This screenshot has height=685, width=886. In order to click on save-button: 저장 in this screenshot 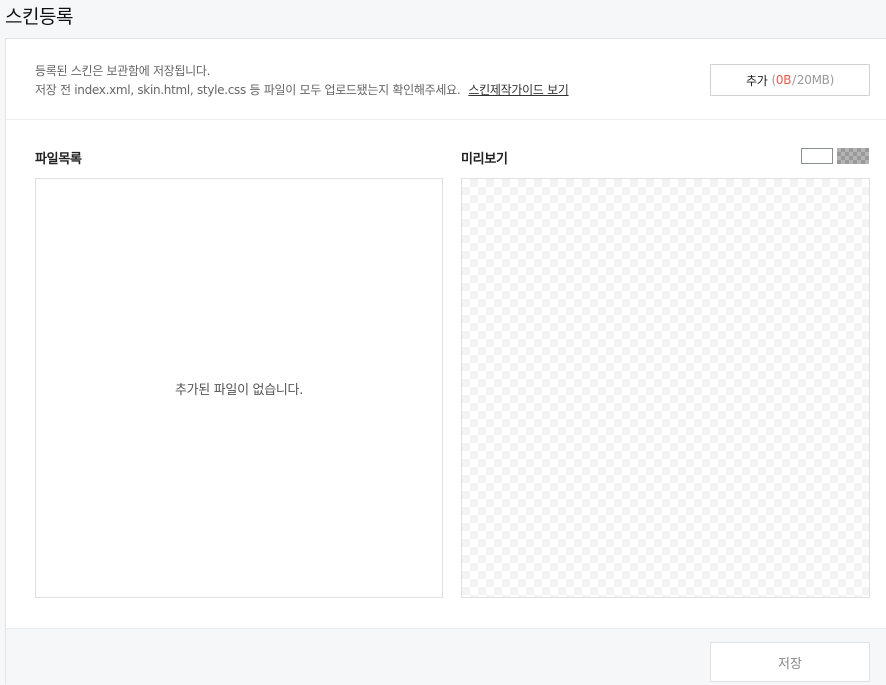, I will do `click(790, 662)`.